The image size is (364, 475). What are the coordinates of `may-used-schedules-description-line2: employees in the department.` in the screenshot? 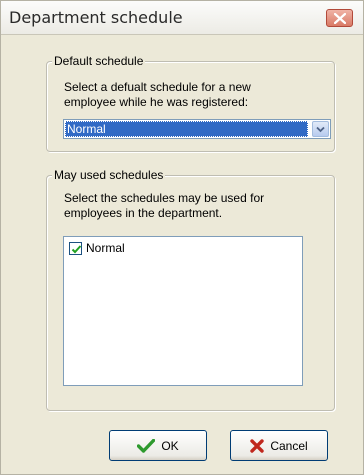 It's located at (143, 213).